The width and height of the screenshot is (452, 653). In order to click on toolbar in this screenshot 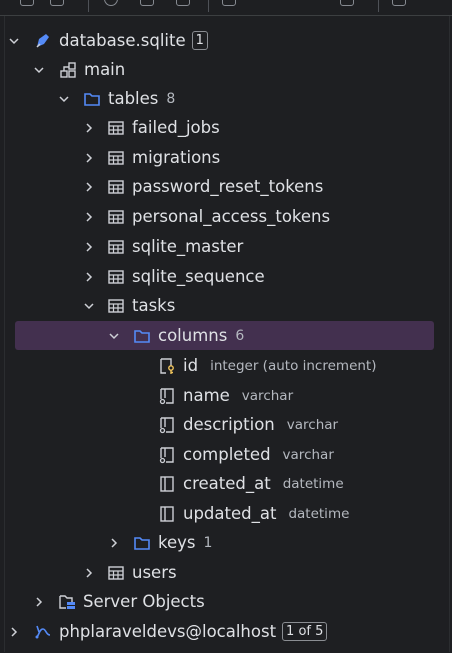, I will do `click(226, 8)`.